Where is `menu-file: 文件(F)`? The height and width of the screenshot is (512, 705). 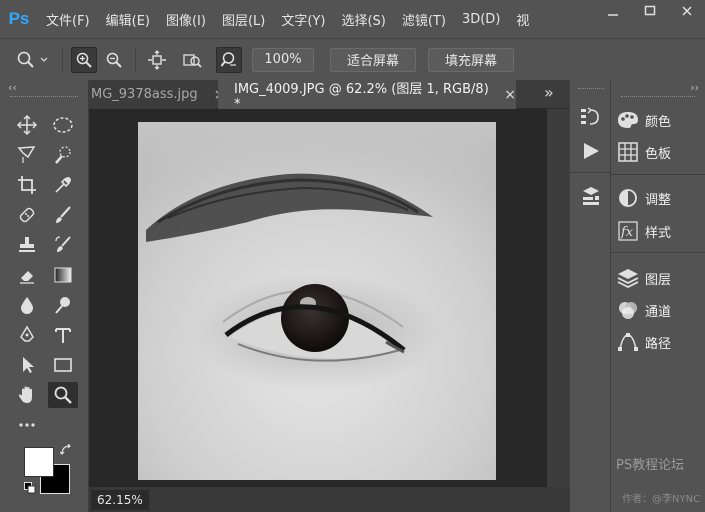
menu-file: 文件(F) is located at coordinates (68, 19).